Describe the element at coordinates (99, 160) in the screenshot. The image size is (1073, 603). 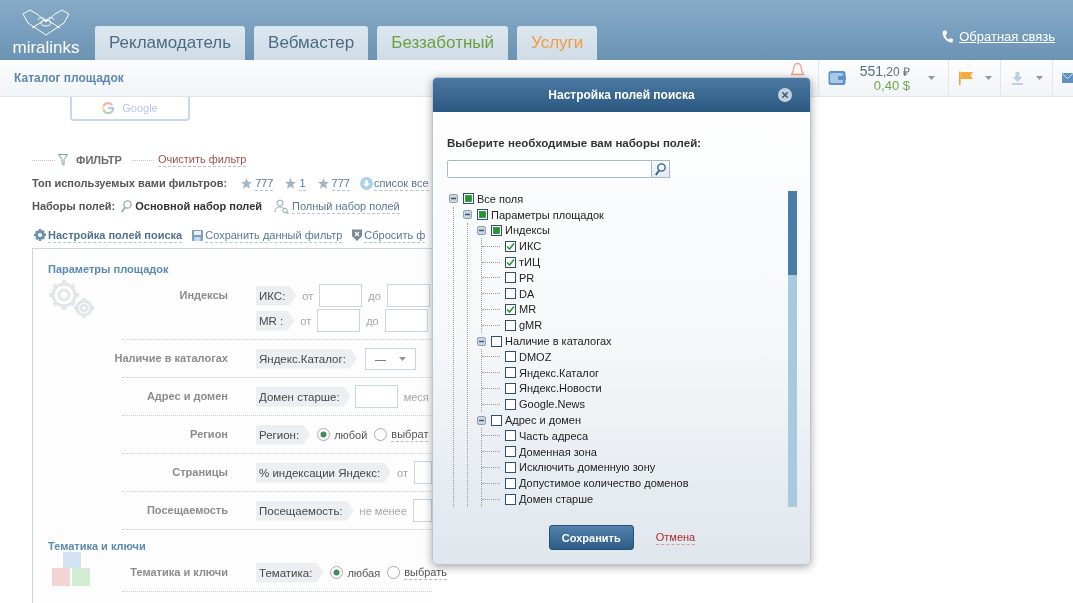
I see `filter-title: ФИЛЬТР` at that location.